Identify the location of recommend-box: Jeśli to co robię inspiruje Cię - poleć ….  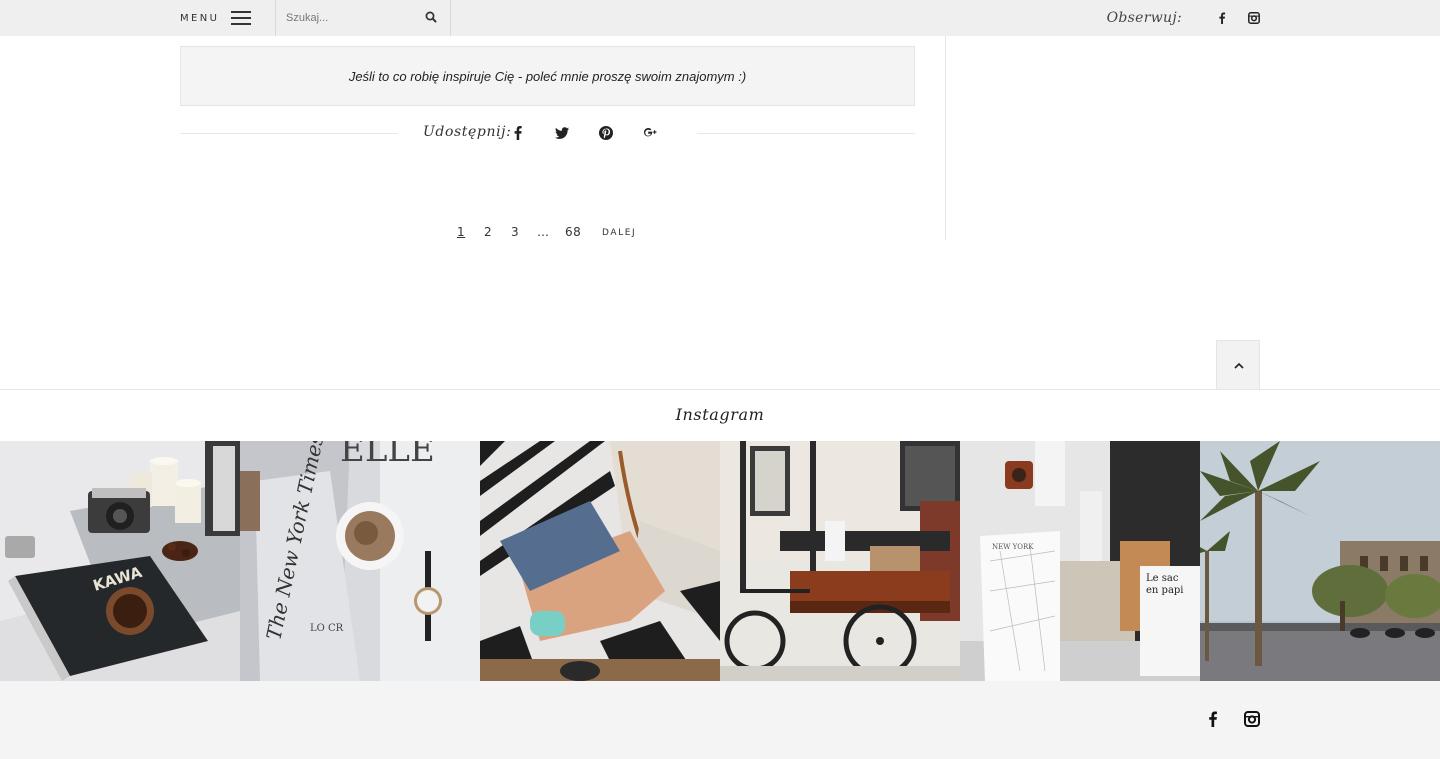
(547, 76).